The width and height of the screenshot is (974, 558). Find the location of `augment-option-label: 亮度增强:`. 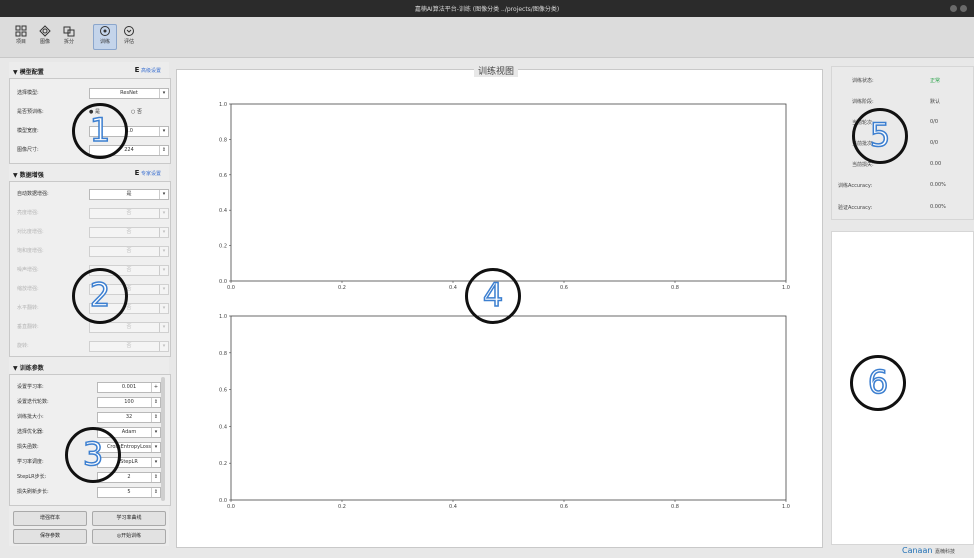

augment-option-label: 亮度增强: is located at coordinates (28, 213).